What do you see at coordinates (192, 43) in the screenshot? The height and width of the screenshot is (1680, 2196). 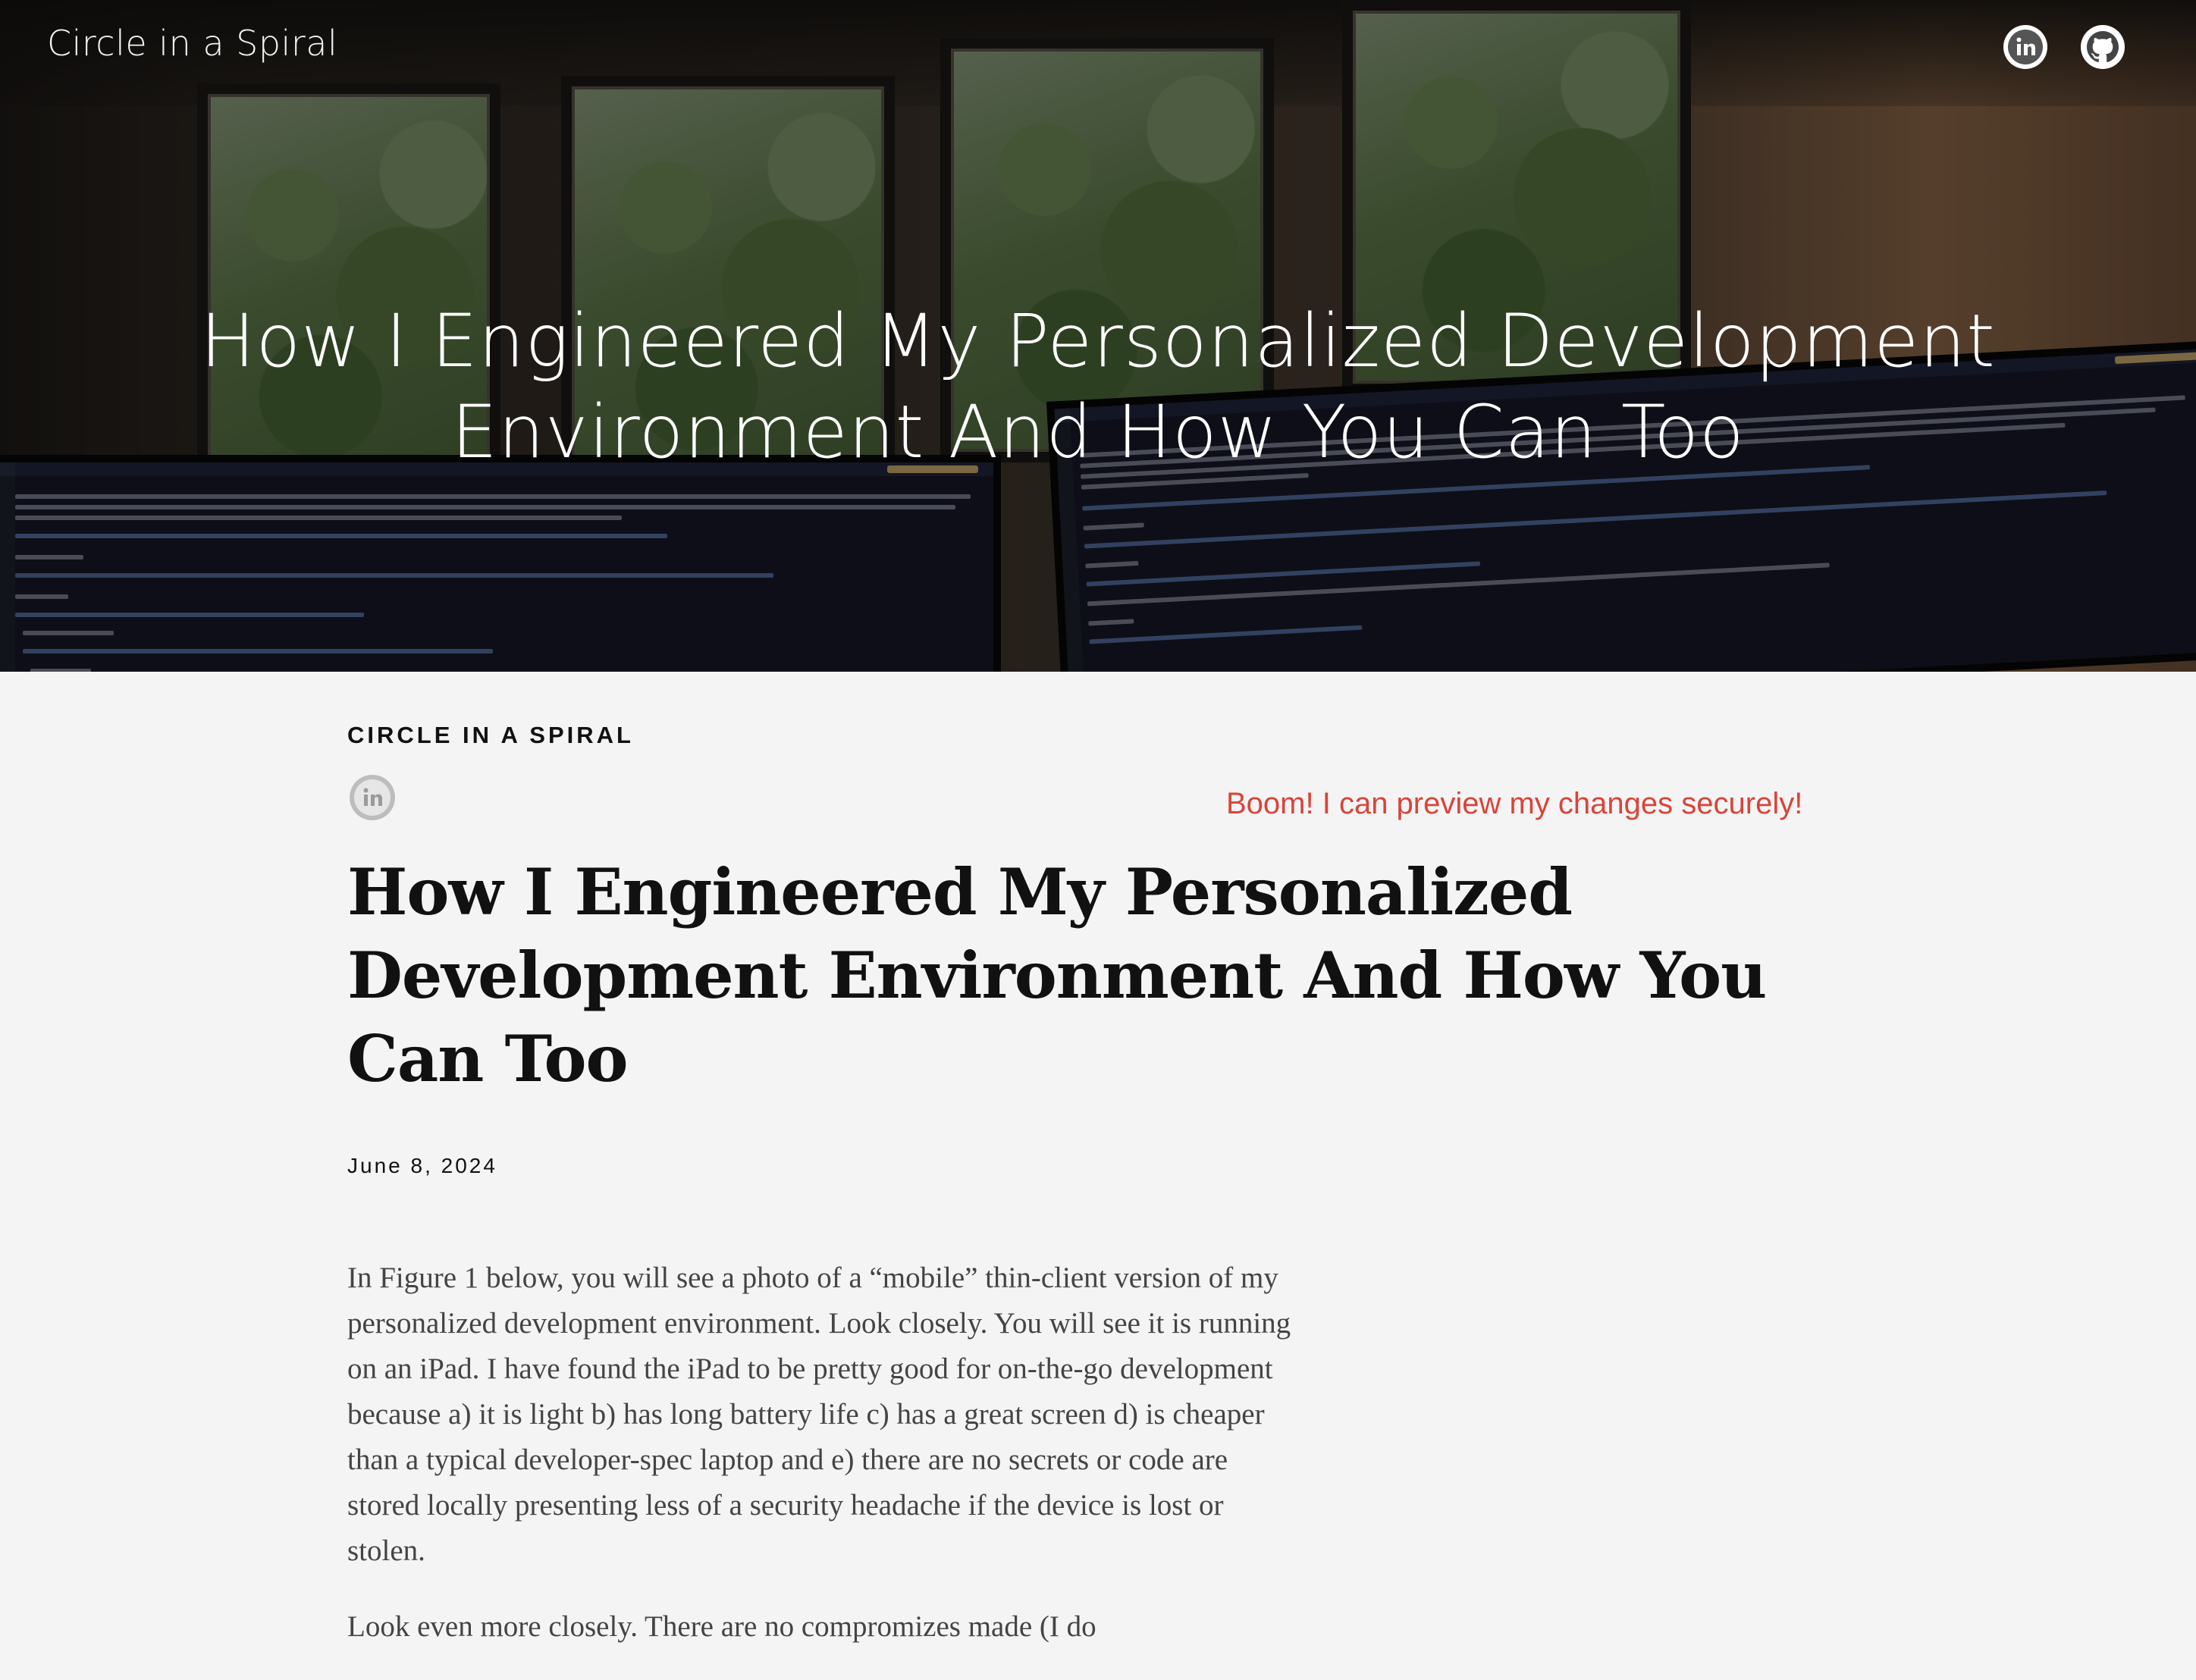 I see `site-title-link: Circle in a Spiral` at bounding box center [192, 43].